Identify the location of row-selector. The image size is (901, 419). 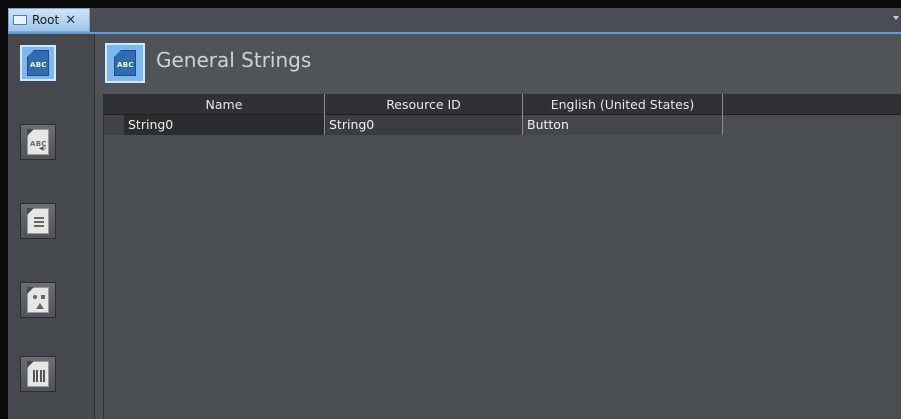
(114, 125).